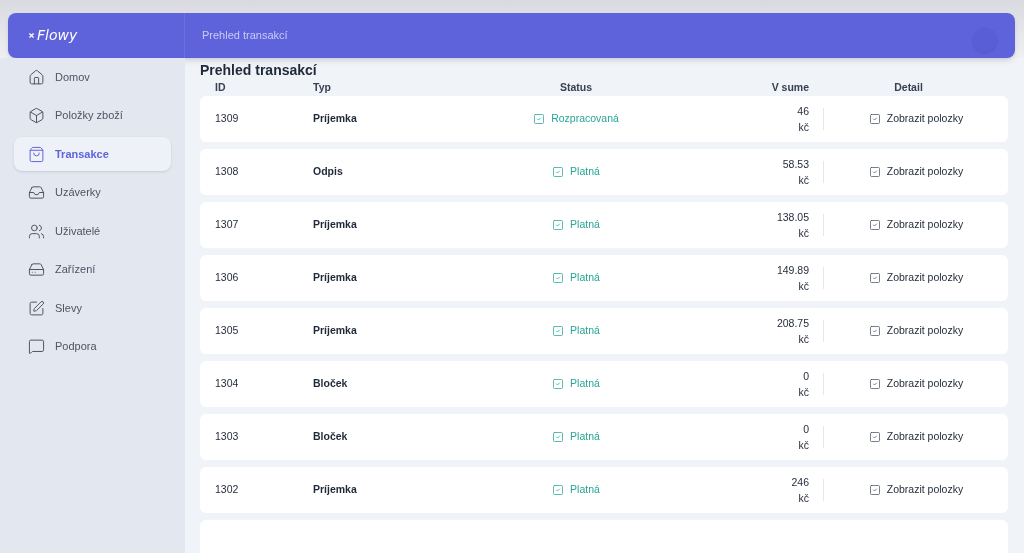 The height and width of the screenshot is (553, 1024). I want to click on drive-icon, so click(36, 269).